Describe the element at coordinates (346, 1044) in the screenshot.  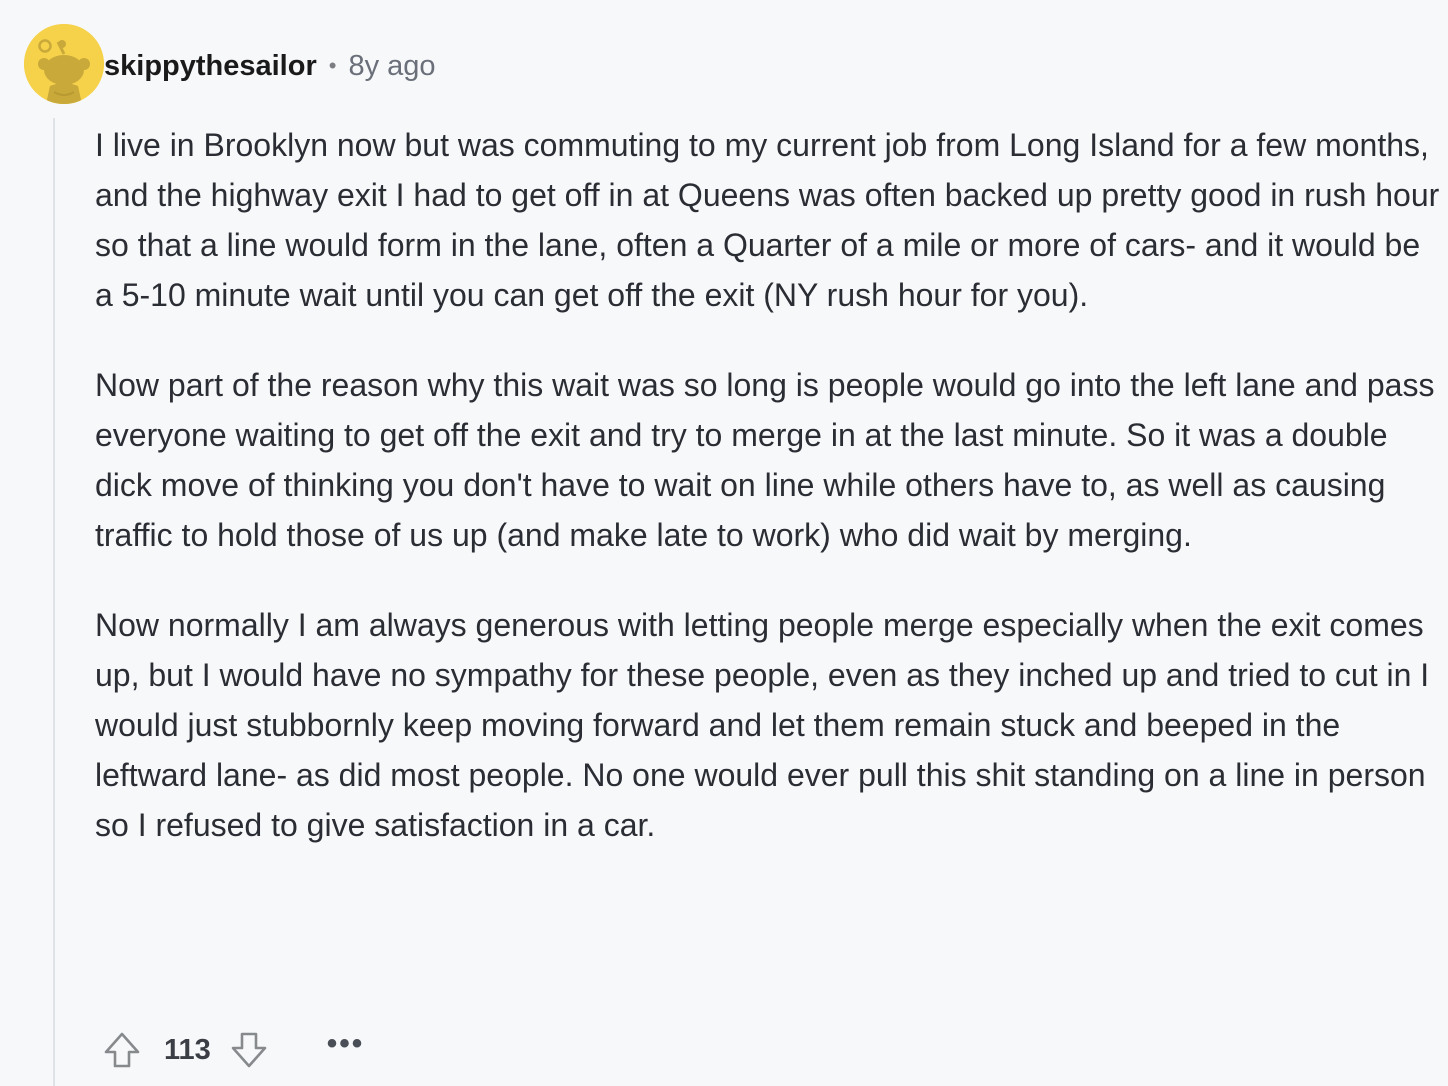
I see `more-options-button: •••` at that location.